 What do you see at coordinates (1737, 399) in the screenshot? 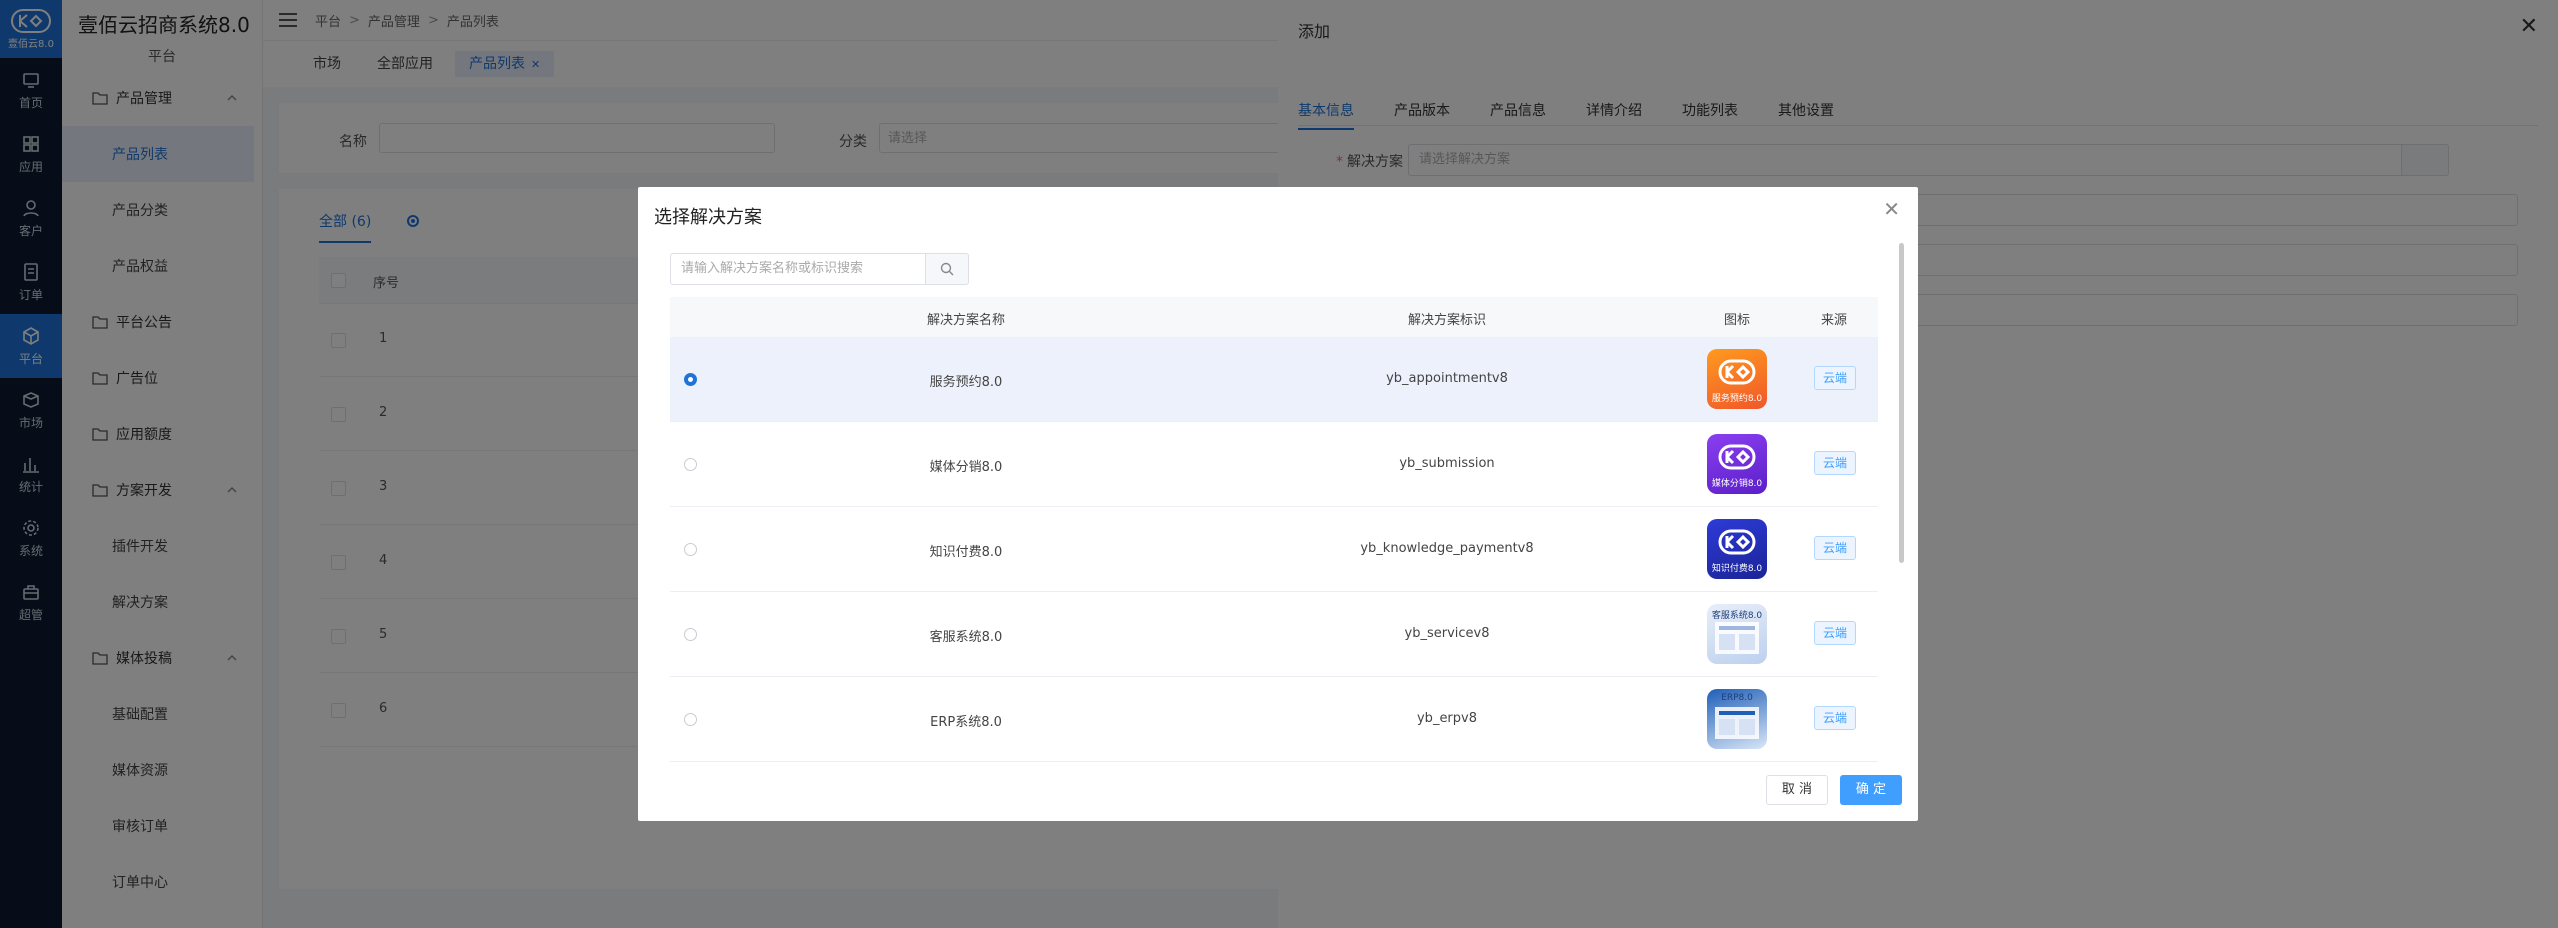
I see `solution-icon-caption: 服务预约8.0` at bounding box center [1737, 399].